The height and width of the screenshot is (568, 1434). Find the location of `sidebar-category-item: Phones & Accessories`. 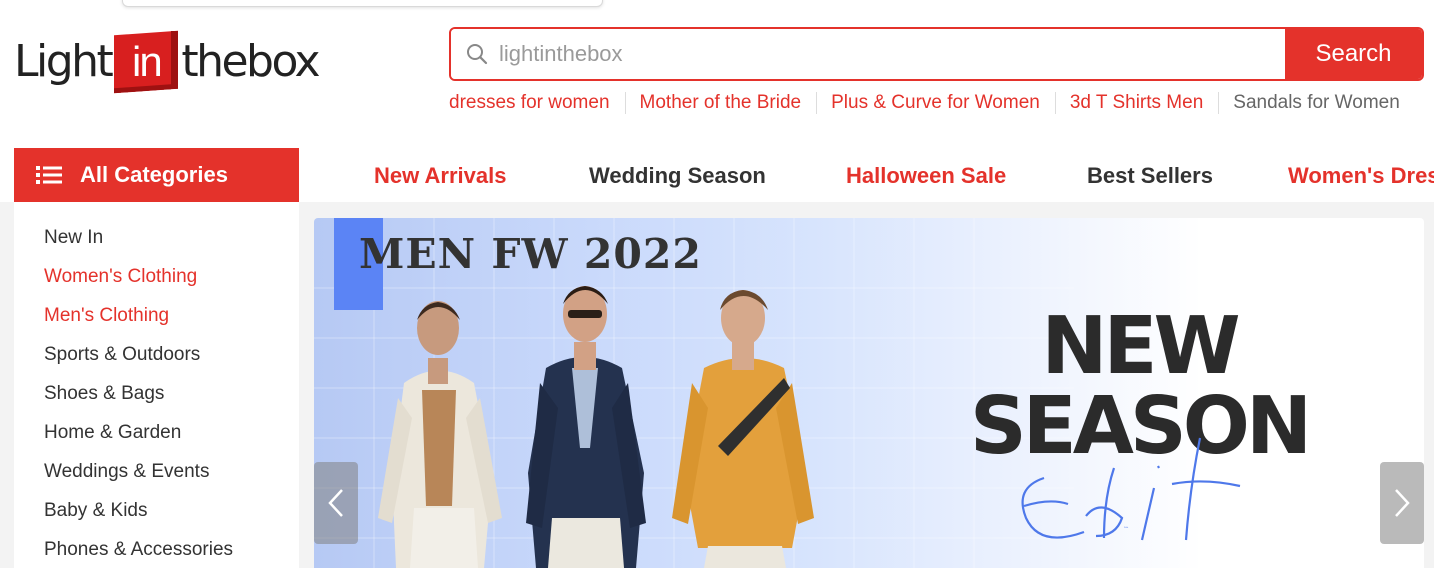

sidebar-category-item: Phones & Accessories is located at coordinates (156, 549).